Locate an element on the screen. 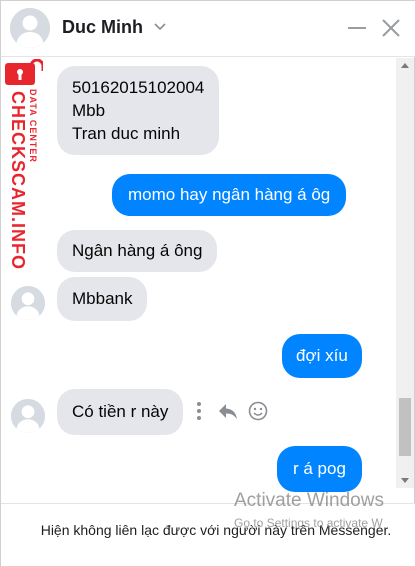 The width and height of the screenshot is (415, 566). message-text: momo hay ngân hàng á ôg is located at coordinates (229, 194).